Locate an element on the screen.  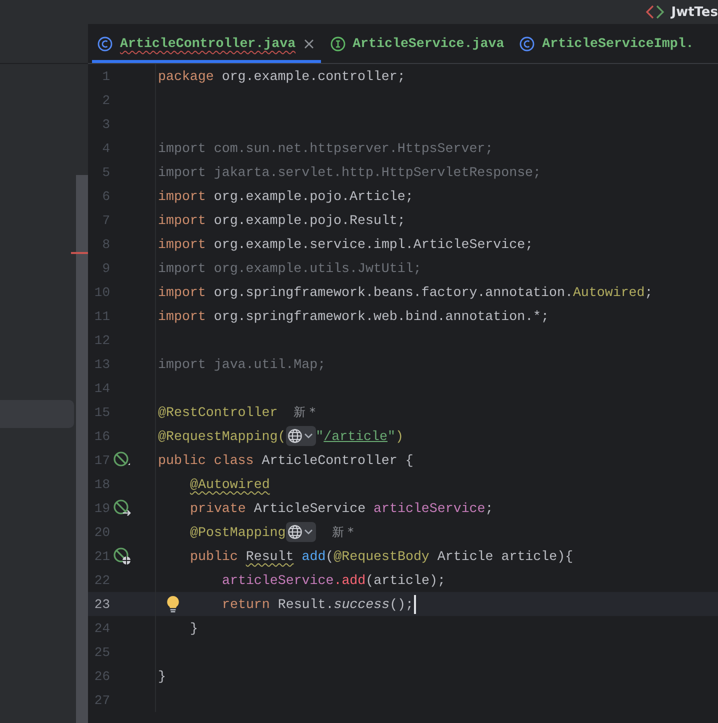
lightbulb-icon is located at coordinates (173, 604).